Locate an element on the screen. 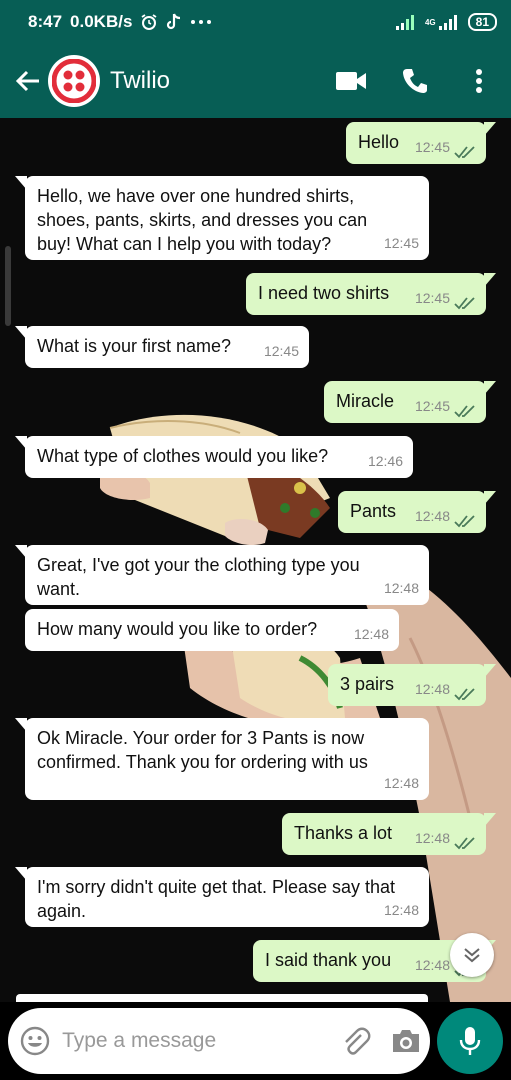 This screenshot has height=1080, width=511. message-composer is located at coordinates (255, 1041).